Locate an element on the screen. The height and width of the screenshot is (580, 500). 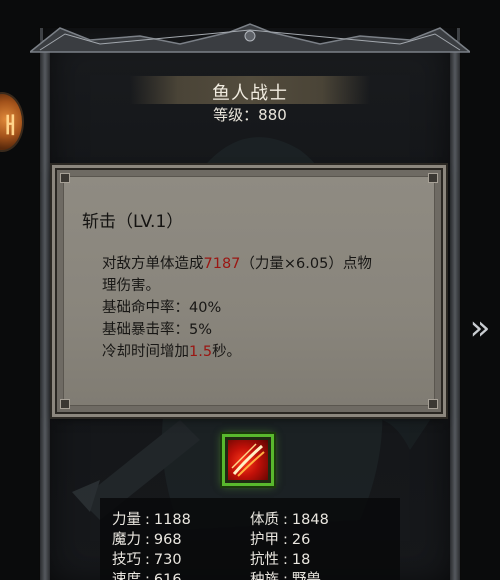
stat-value: 1188 is located at coordinates (172, 520).